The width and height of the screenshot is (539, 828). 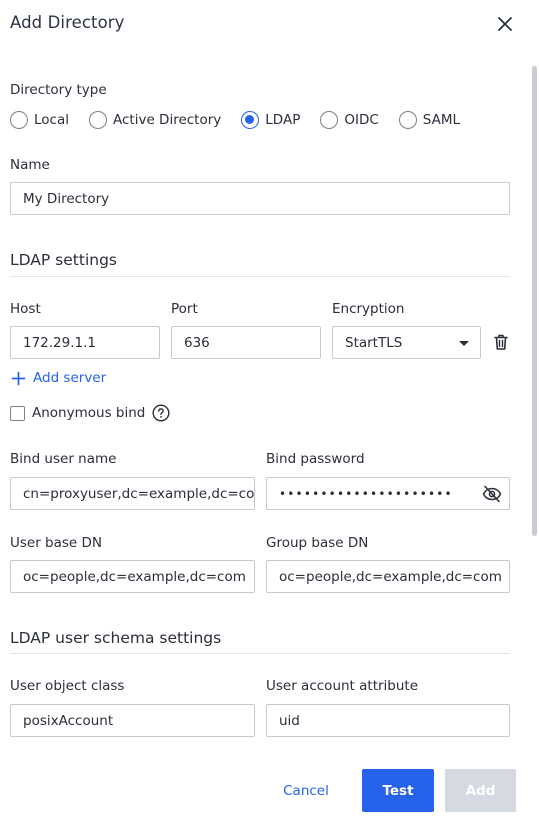 I want to click on bind-password-input: •••••••••••••••••••••, so click(x=388, y=493).